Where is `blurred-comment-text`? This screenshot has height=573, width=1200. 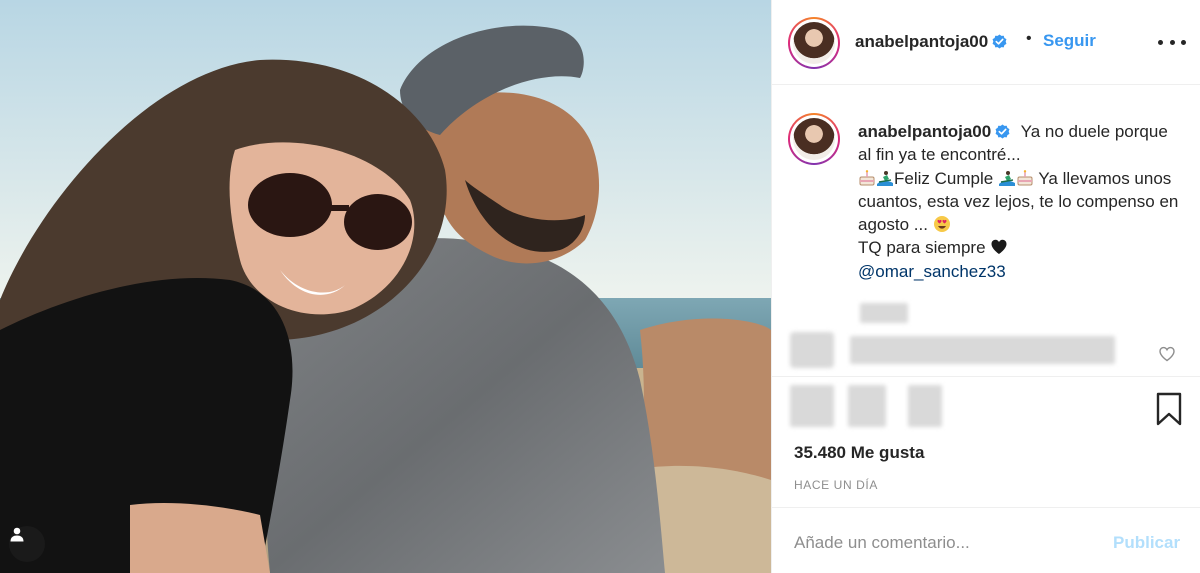
blurred-comment-text is located at coordinates (982, 350).